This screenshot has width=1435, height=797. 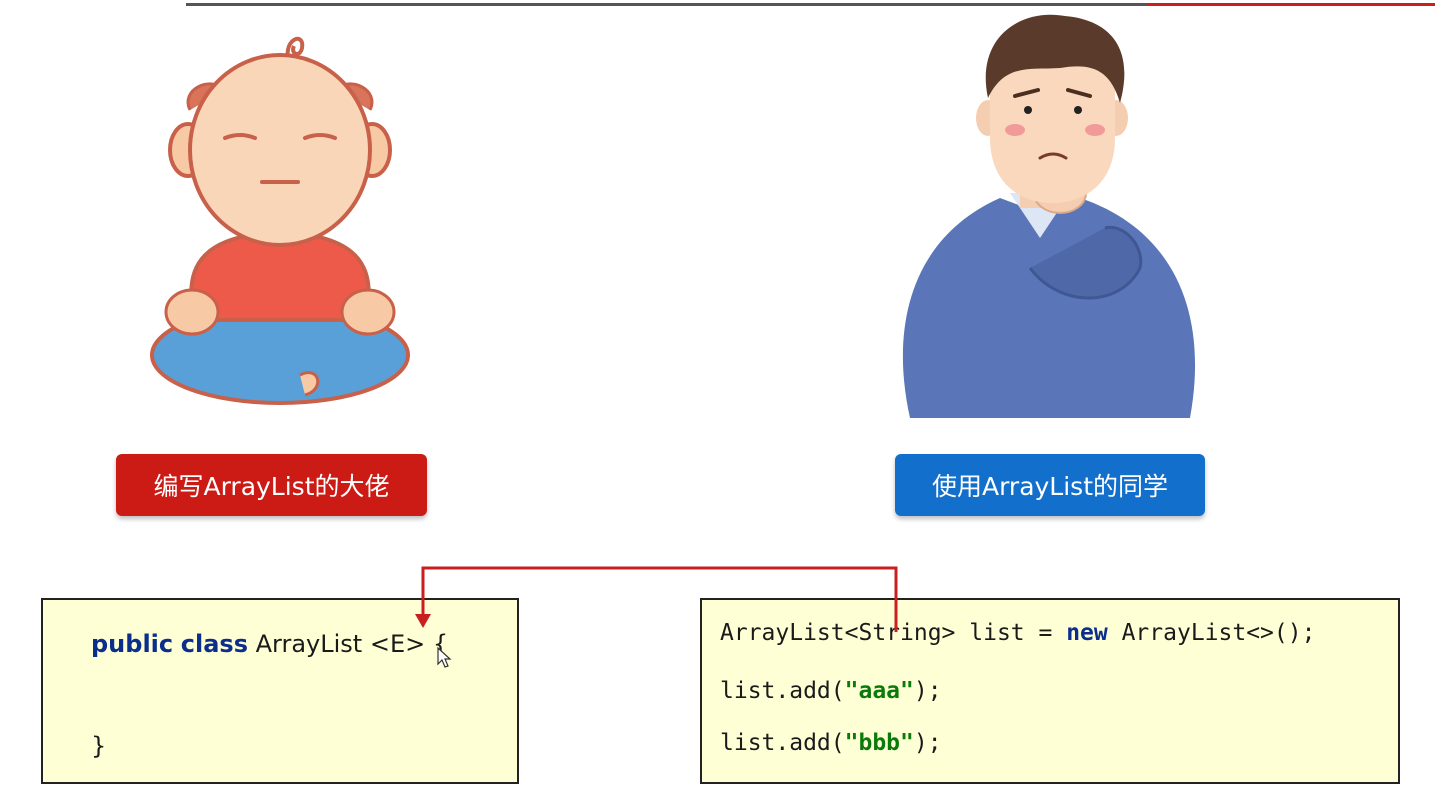 What do you see at coordinates (1291, 4) in the screenshot?
I see `top-progress-accent` at bounding box center [1291, 4].